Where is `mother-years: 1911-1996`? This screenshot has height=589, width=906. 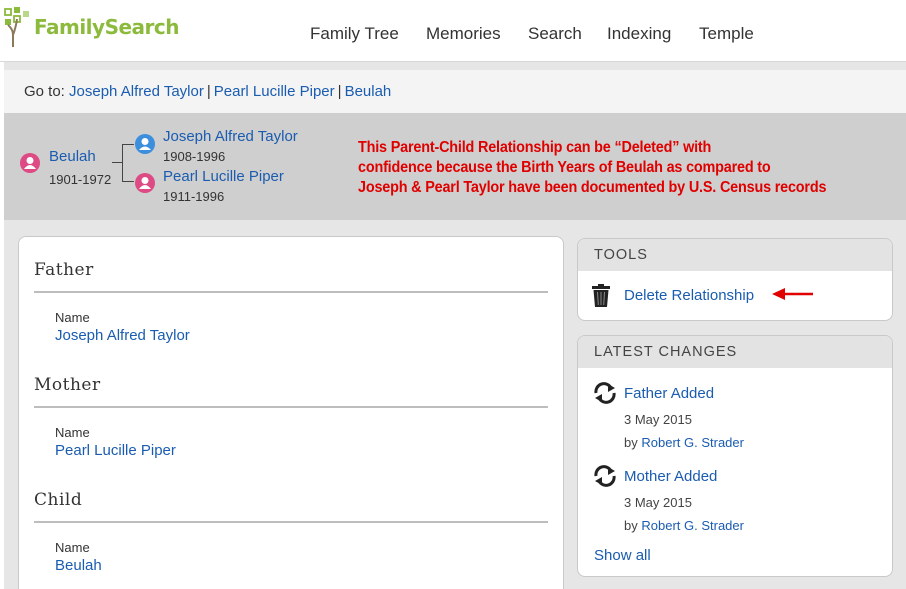 mother-years: 1911-1996 is located at coordinates (194, 196).